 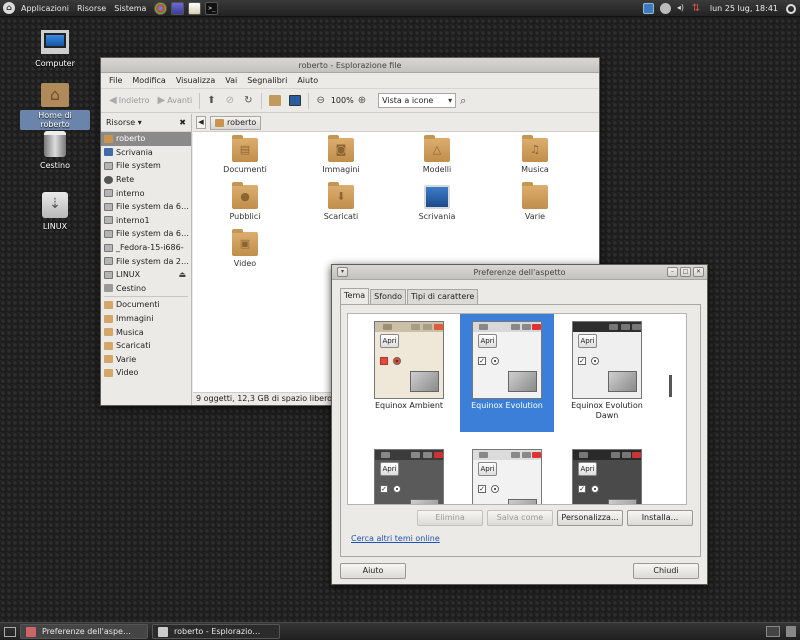 What do you see at coordinates (666, 571) in the screenshot?
I see `close-button: Chiudi` at bounding box center [666, 571].